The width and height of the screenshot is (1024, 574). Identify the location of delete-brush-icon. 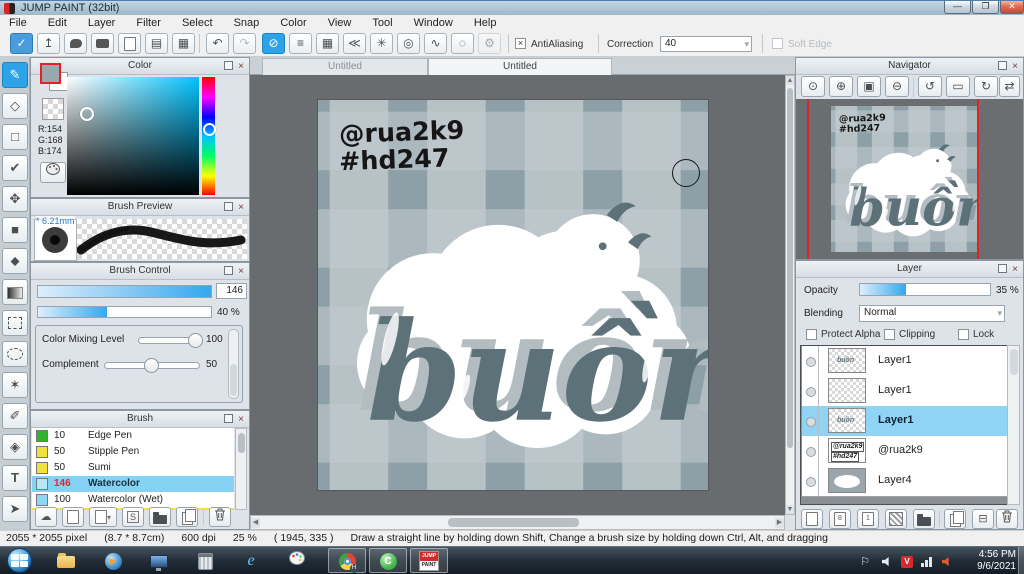
(220, 517).